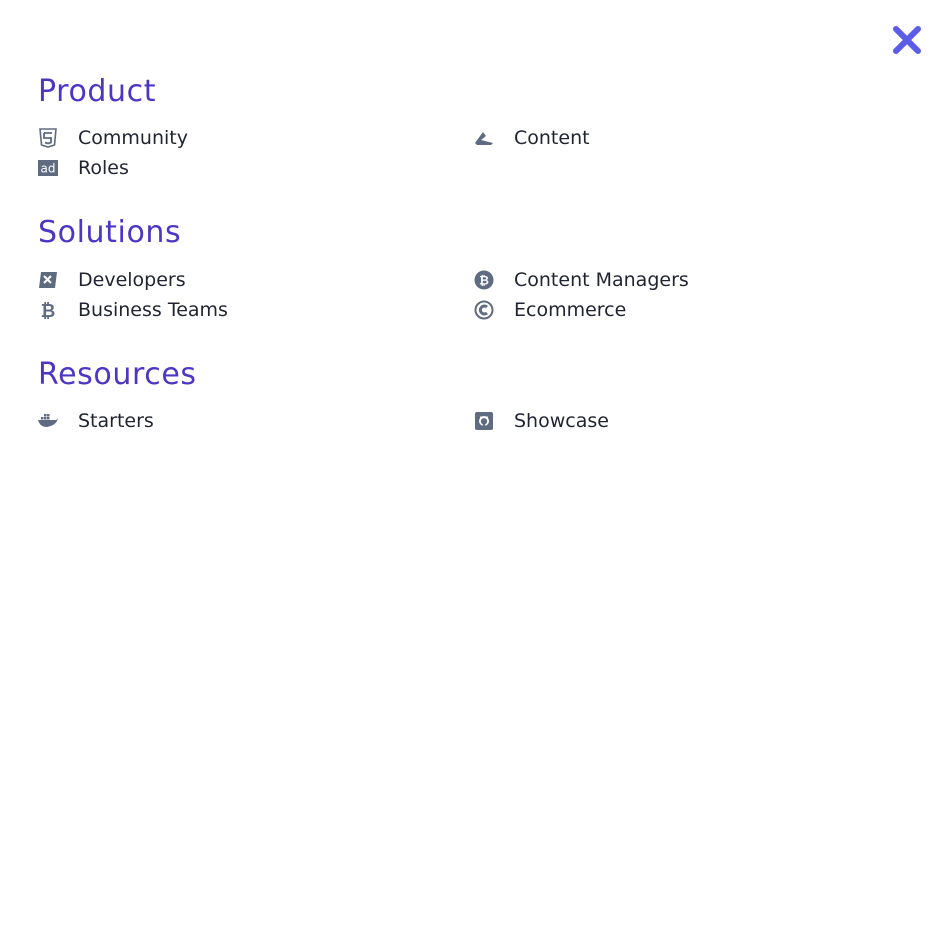 This screenshot has width=946, height=926. I want to click on menu-item-content: Content, so click(532, 138).